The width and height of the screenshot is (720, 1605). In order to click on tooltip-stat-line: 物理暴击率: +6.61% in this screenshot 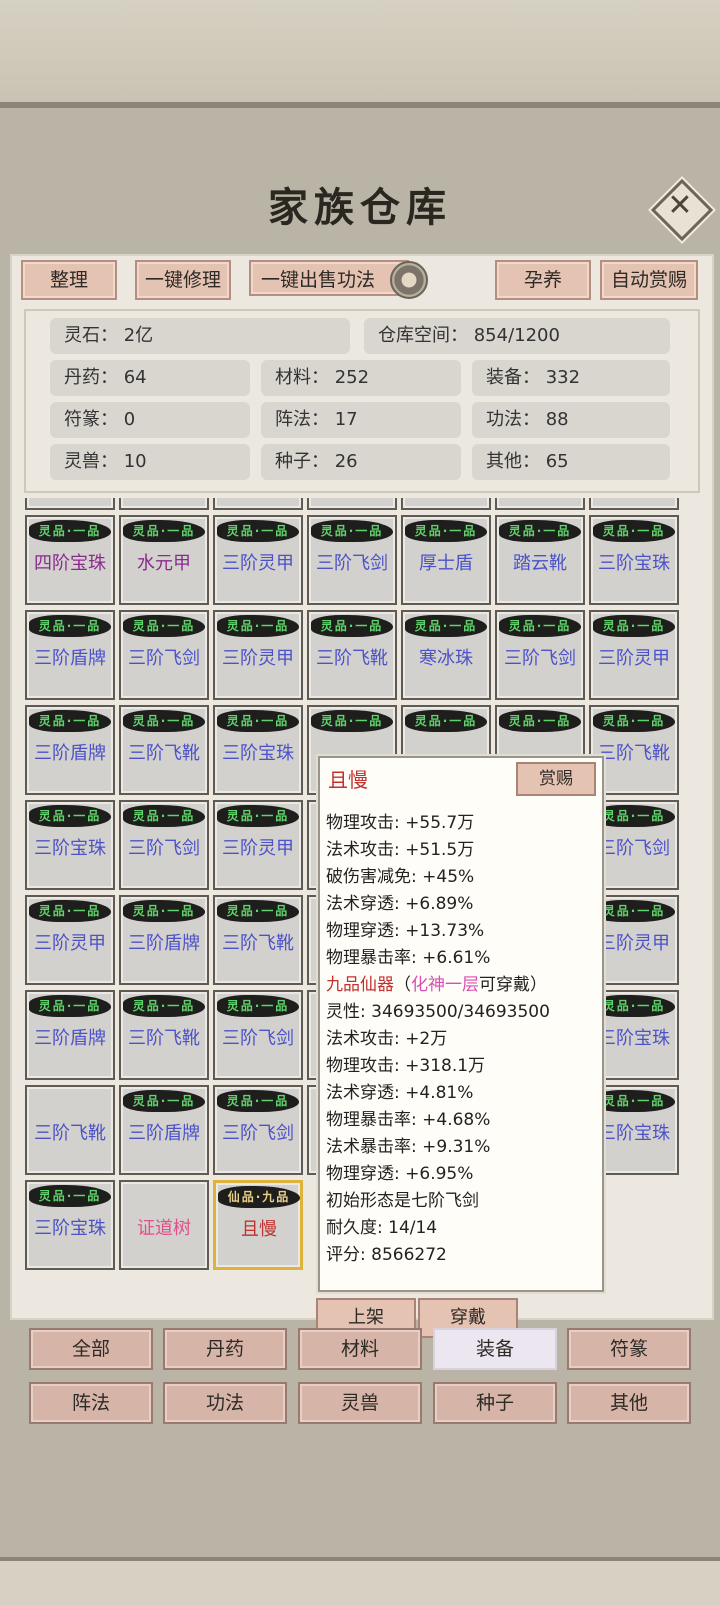, I will do `click(408, 958)`.